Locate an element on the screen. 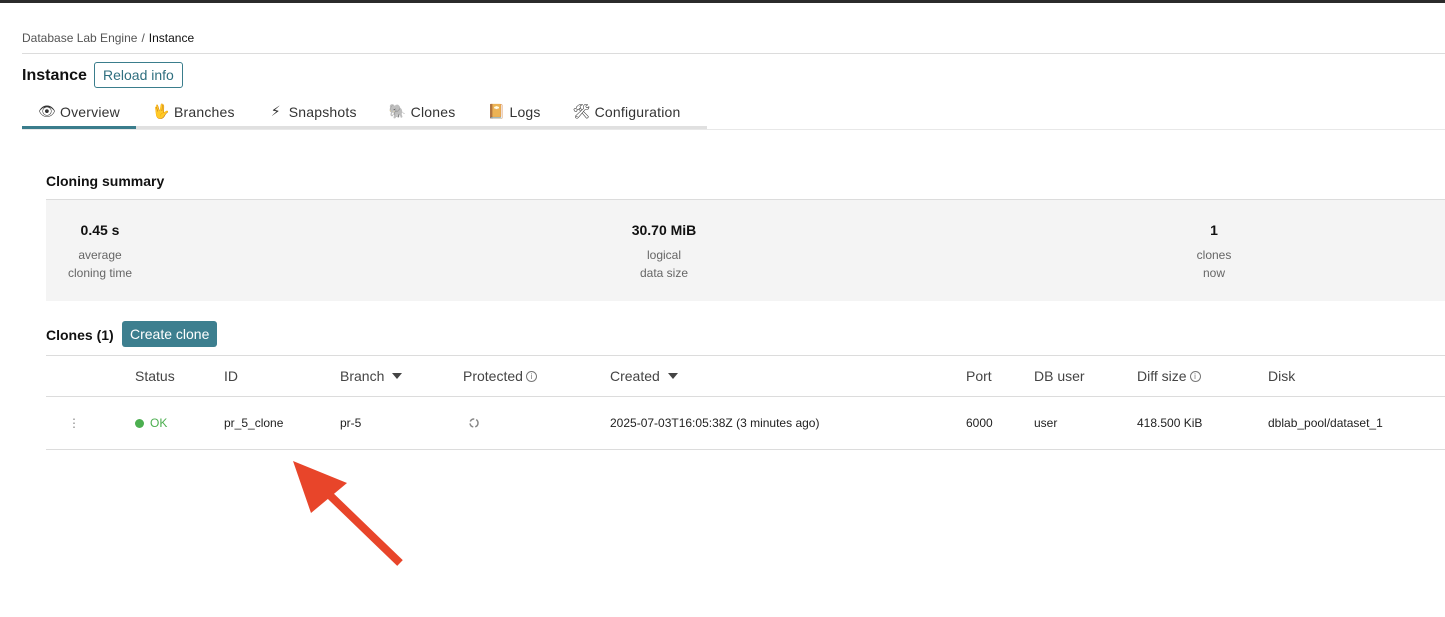 This screenshot has width=1445, height=617. tab-snapshots: ⚡ Snapshots is located at coordinates (312, 111).